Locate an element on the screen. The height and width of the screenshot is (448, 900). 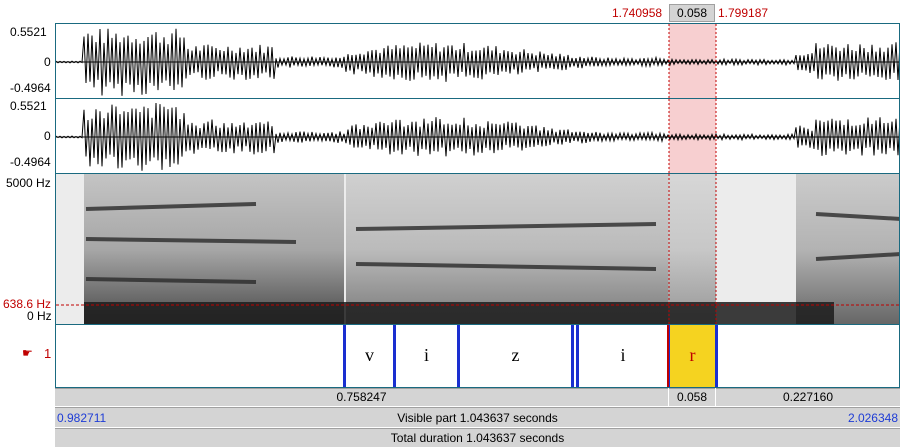
visible-end-time: 2.026348 is located at coordinates (872, 418).